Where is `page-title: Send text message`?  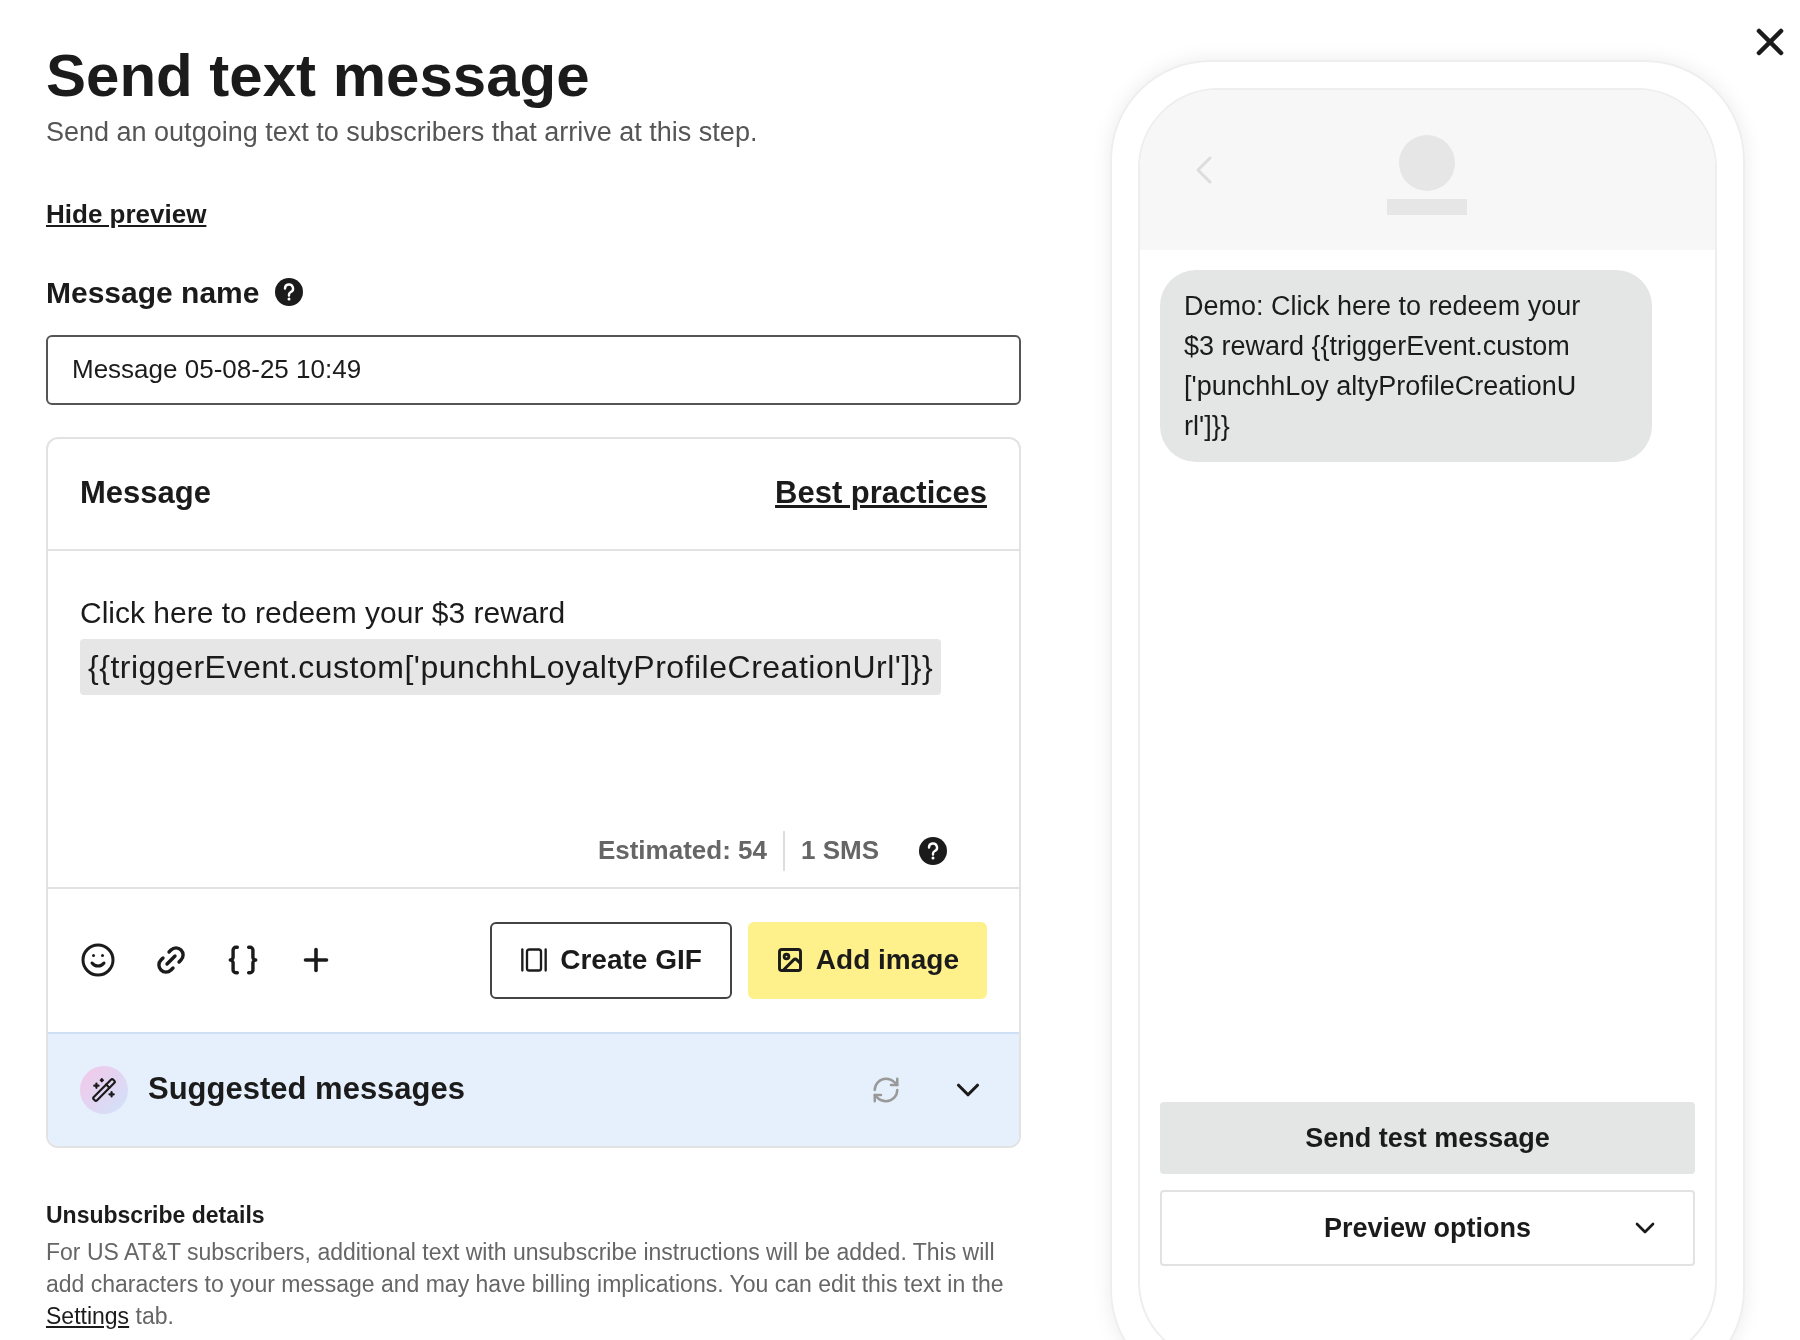 page-title: Send text message is located at coordinates (318, 76).